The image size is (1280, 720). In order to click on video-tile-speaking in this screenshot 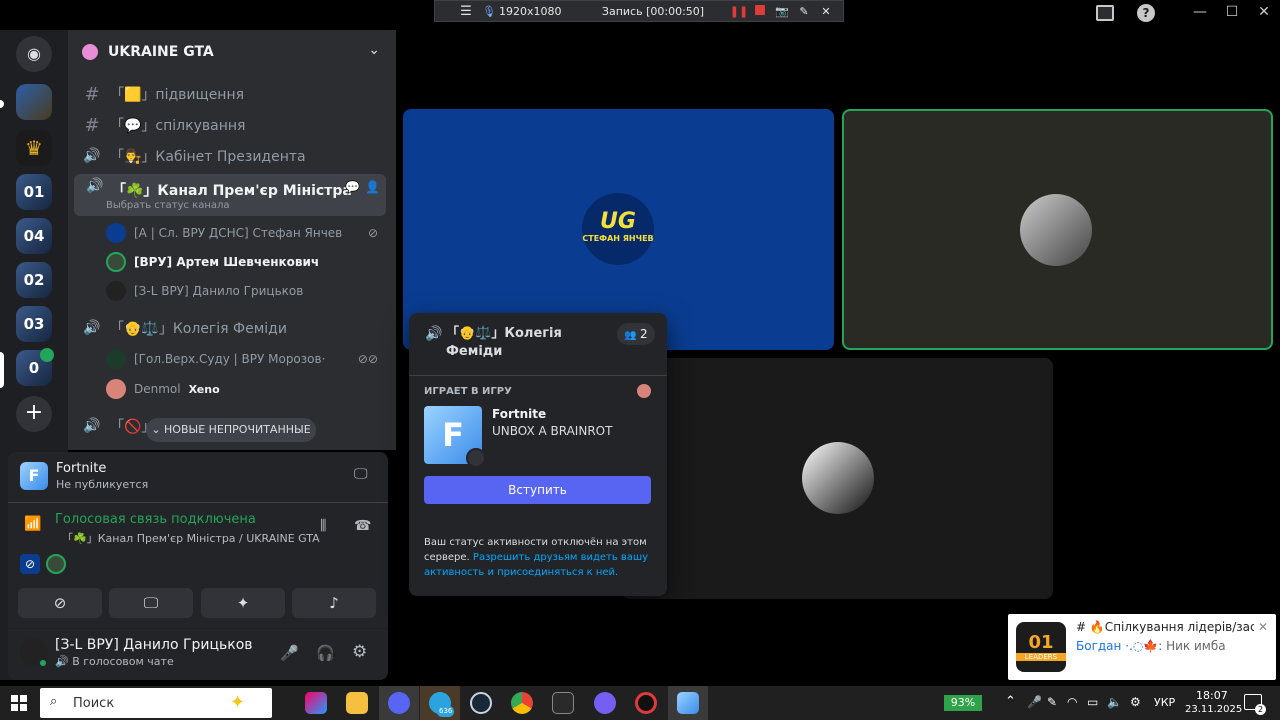, I will do `click(1057, 229)`.